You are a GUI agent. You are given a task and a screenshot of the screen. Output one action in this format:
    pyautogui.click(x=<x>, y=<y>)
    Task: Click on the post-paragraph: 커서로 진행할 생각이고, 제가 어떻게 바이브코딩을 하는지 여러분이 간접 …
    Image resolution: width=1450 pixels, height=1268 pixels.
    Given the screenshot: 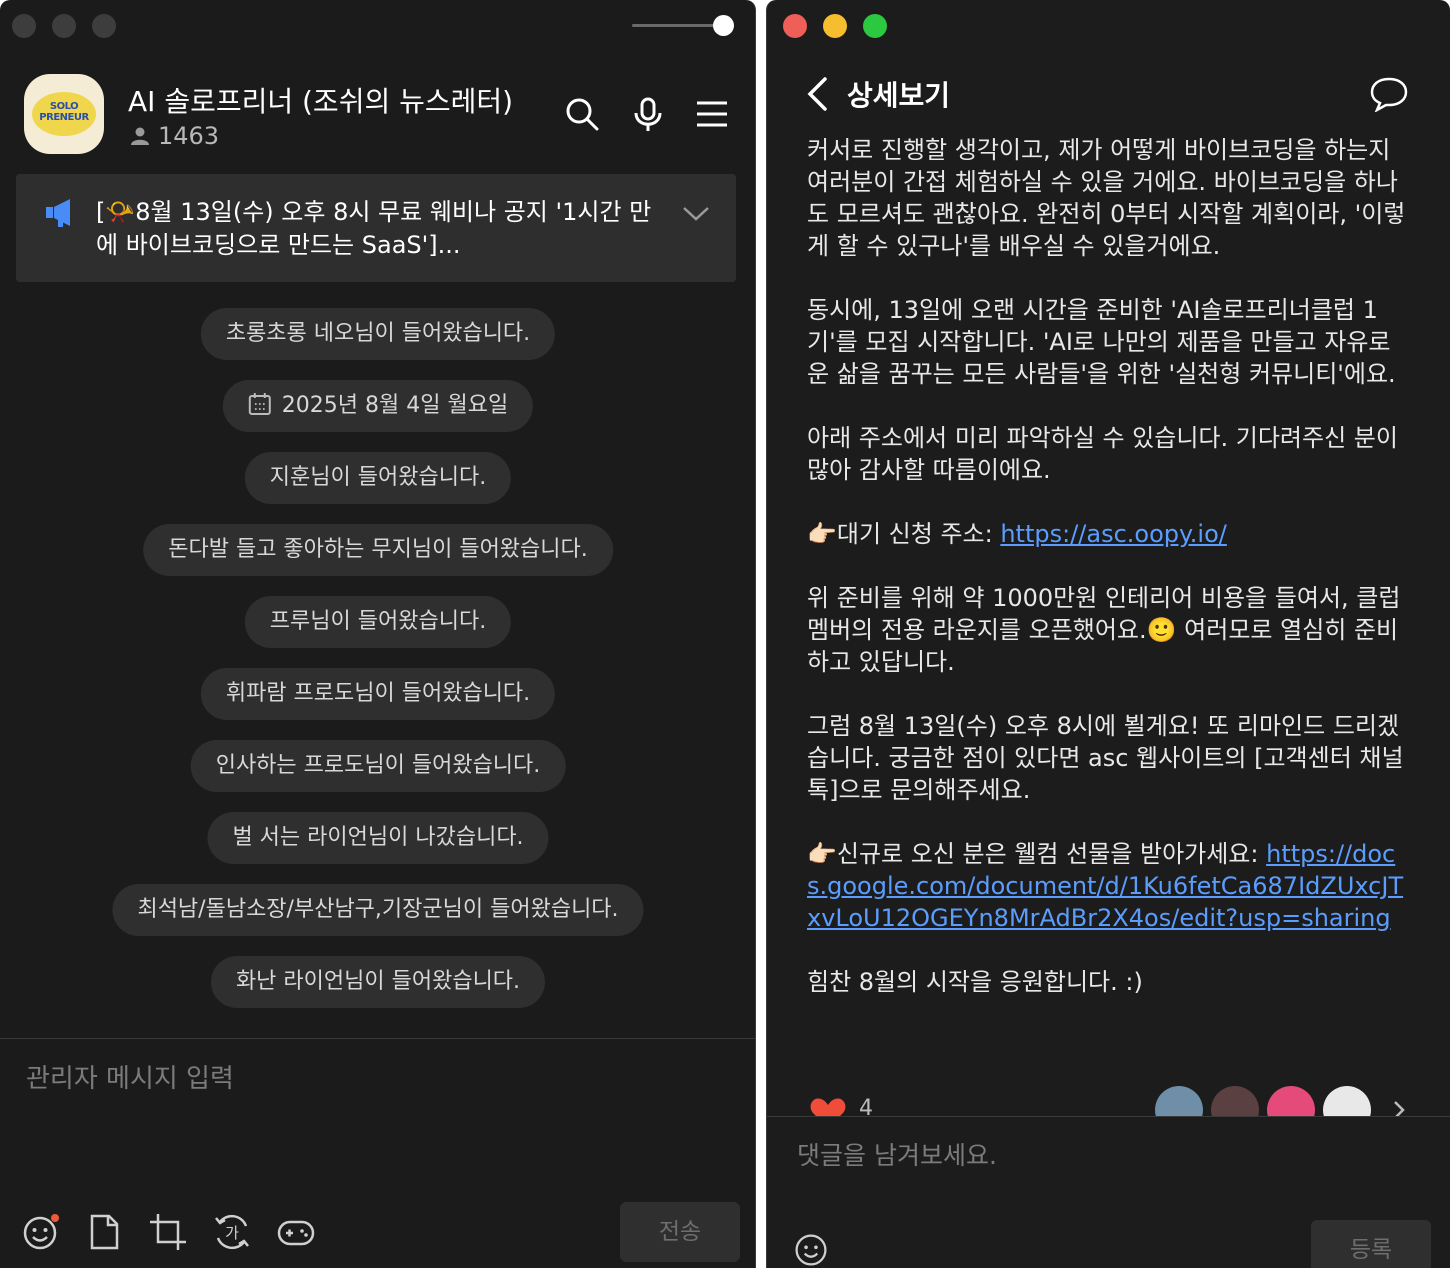 What is the action you would take?
    pyautogui.click(x=1106, y=198)
    